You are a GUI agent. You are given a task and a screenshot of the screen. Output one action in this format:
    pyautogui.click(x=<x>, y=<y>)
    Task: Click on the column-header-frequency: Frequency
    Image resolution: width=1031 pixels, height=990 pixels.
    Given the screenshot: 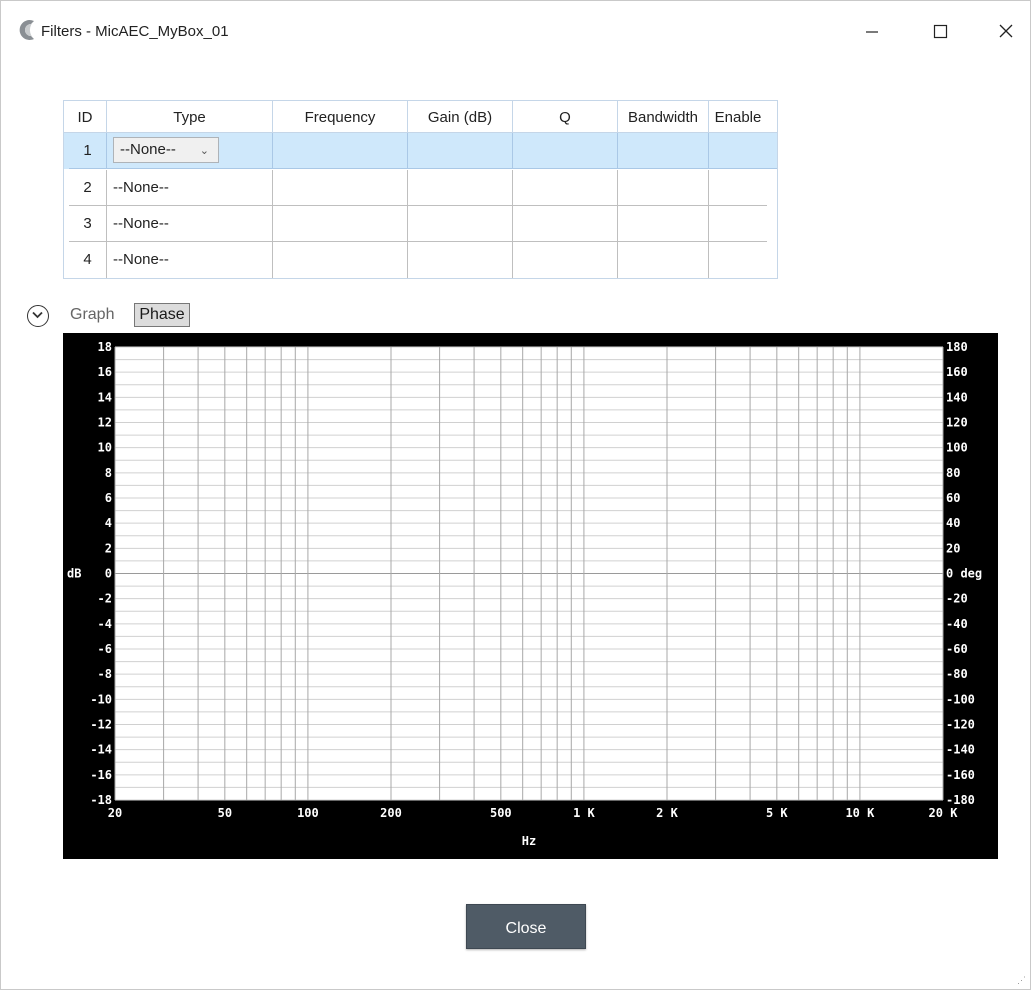 What is the action you would take?
    pyautogui.click(x=340, y=116)
    